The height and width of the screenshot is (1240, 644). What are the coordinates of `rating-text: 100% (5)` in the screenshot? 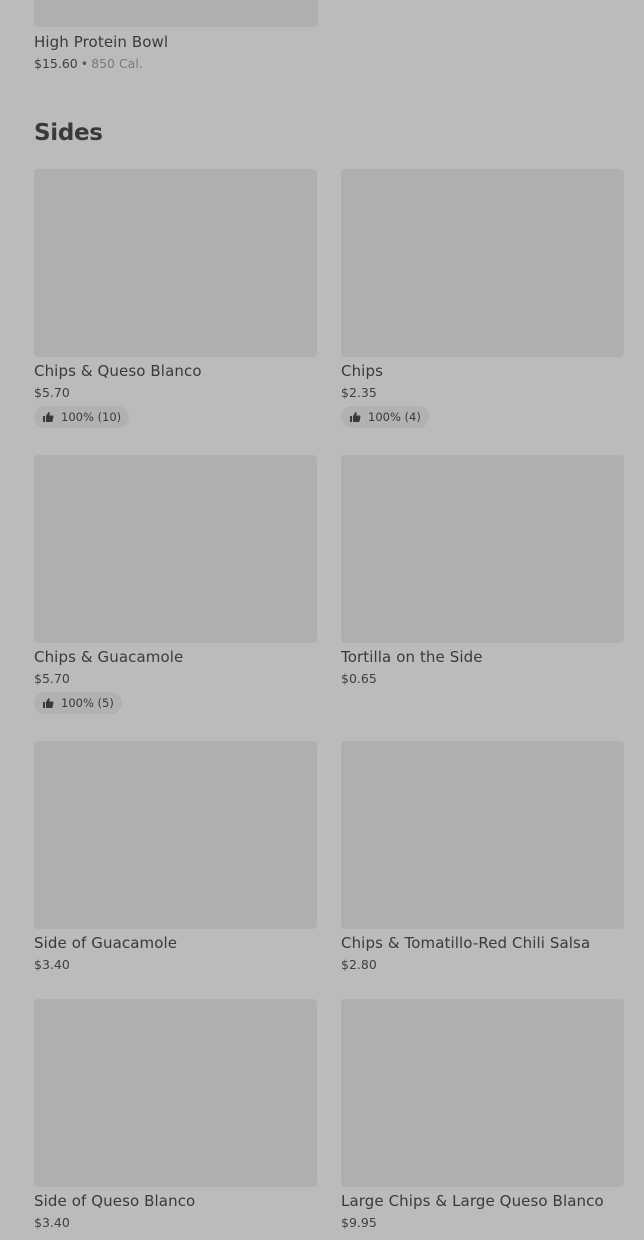 It's located at (87, 703).